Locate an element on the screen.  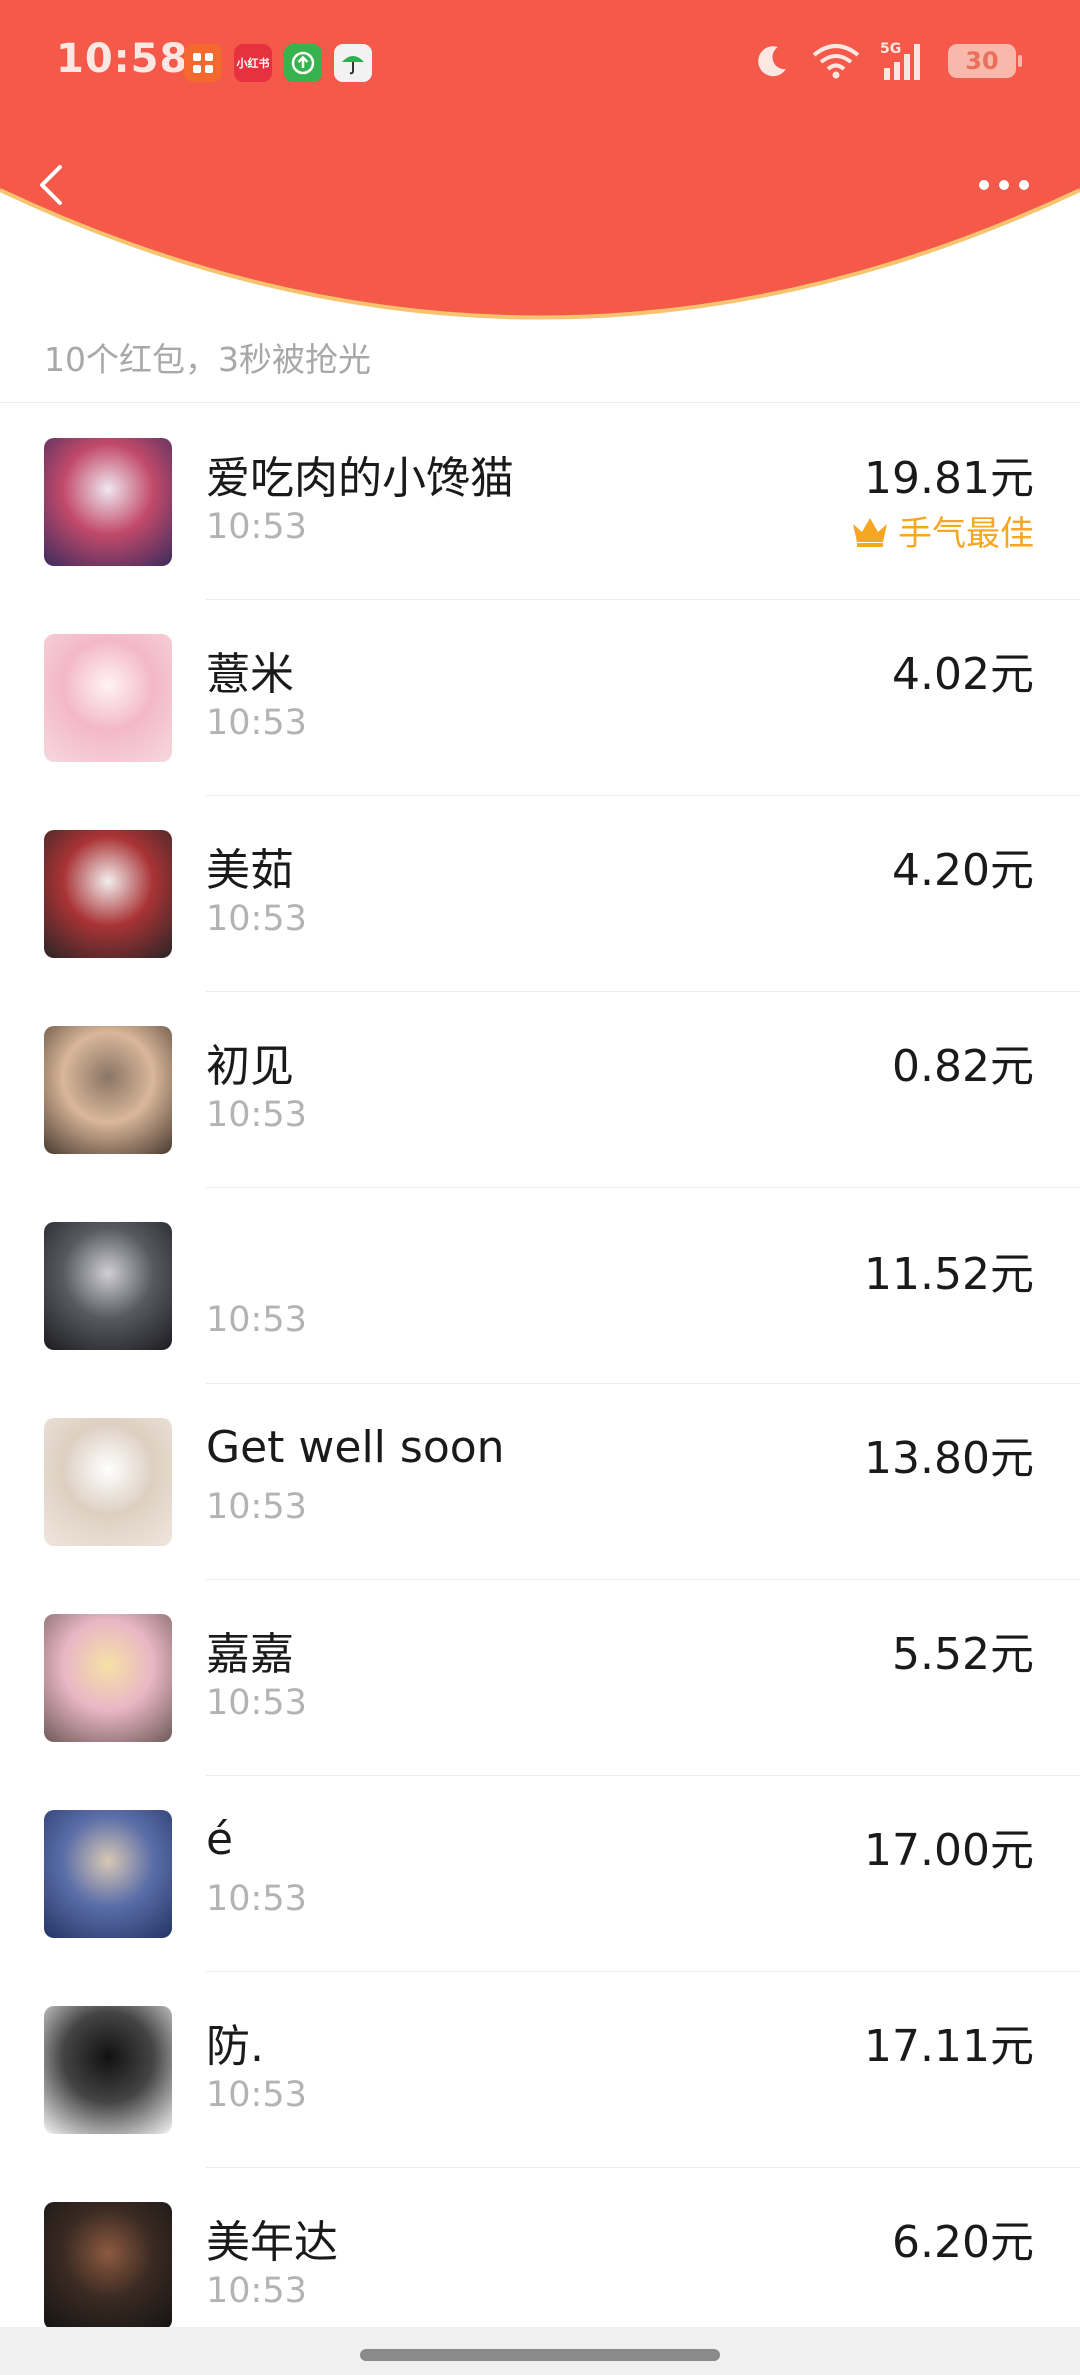
back-button is located at coordinates (55, 185).